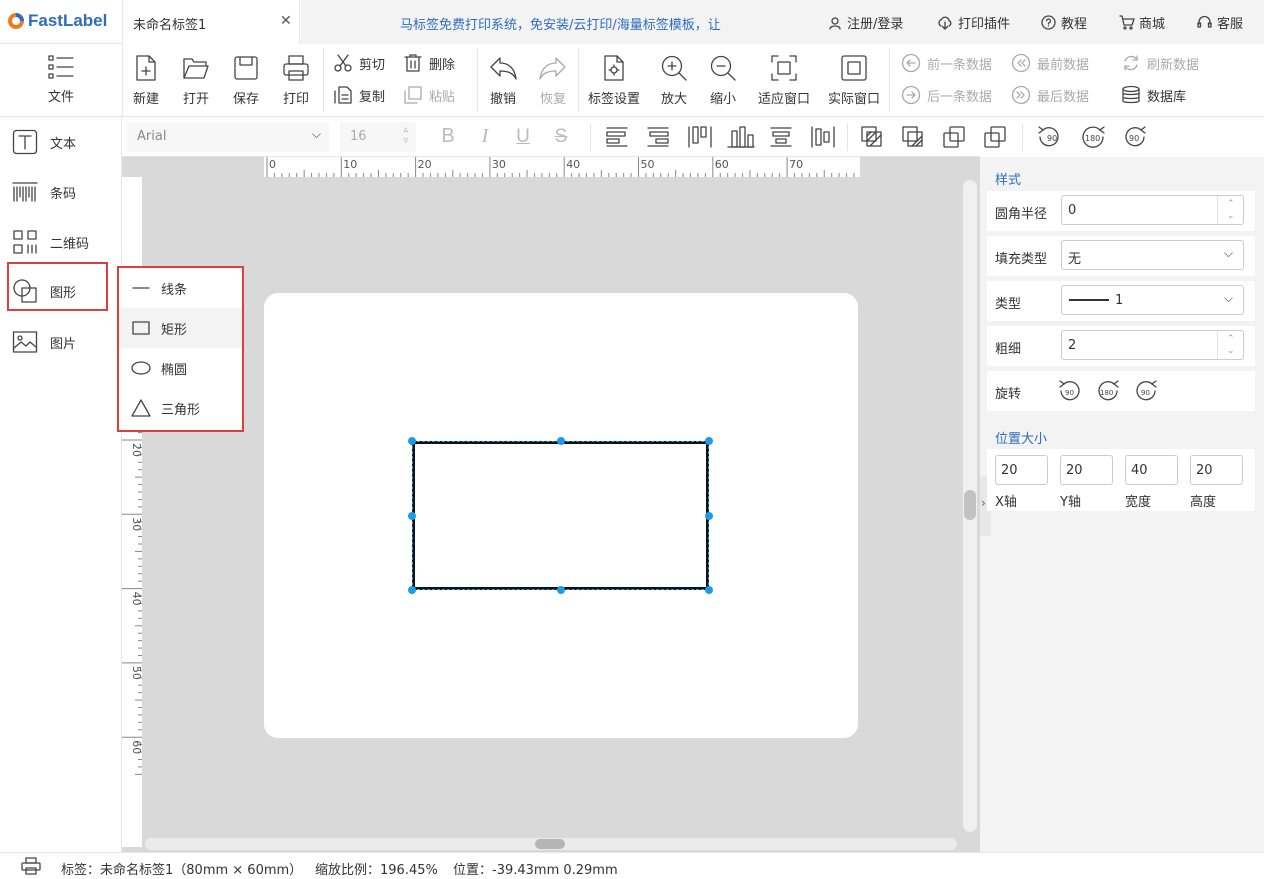 The width and height of the screenshot is (1264, 879). What do you see at coordinates (662, 137) in the screenshot?
I see `align-right-icon` at bounding box center [662, 137].